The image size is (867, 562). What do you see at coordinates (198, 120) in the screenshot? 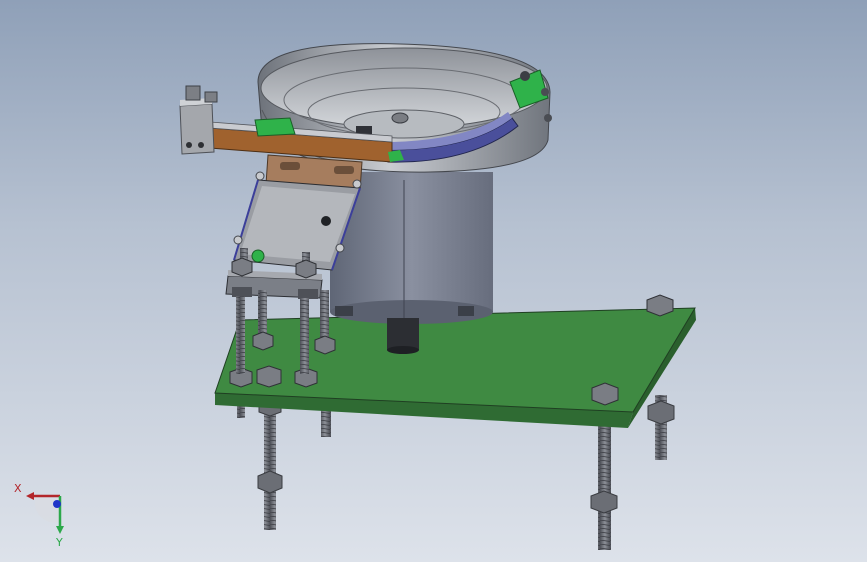
I see `track-end-block` at bounding box center [198, 120].